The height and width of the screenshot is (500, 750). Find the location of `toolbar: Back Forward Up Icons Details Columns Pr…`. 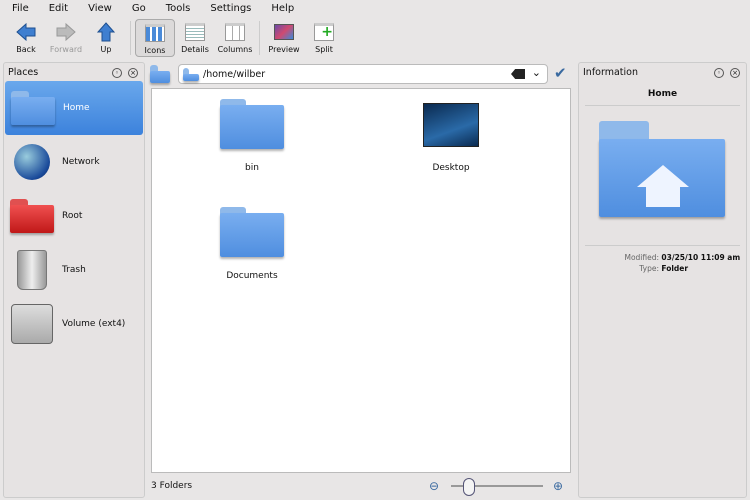

toolbar: Back Forward Up Icons Details Columns Pr… is located at coordinates (375, 39).